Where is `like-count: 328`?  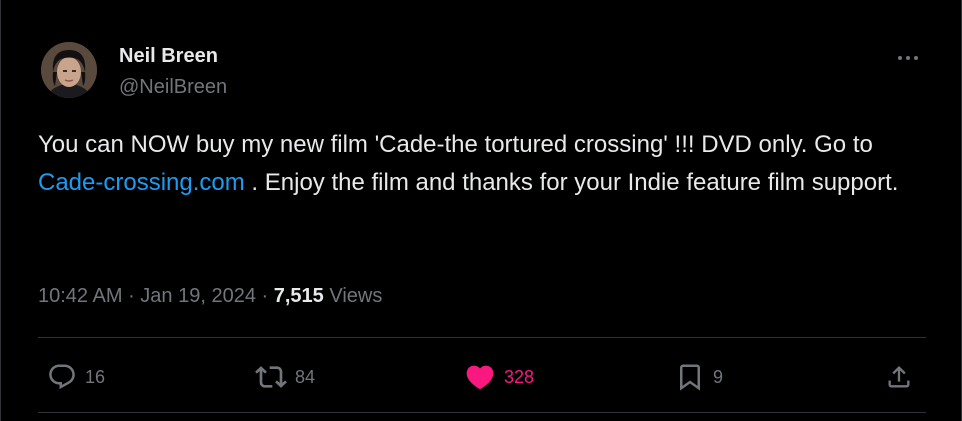
like-count: 328 is located at coordinates (519, 376).